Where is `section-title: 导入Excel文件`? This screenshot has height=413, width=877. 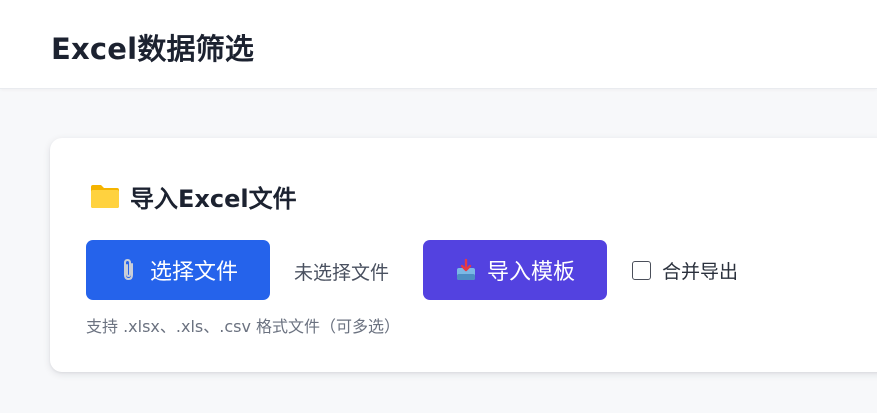 section-title: 导入Excel文件 is located at coordinates (213, 198).